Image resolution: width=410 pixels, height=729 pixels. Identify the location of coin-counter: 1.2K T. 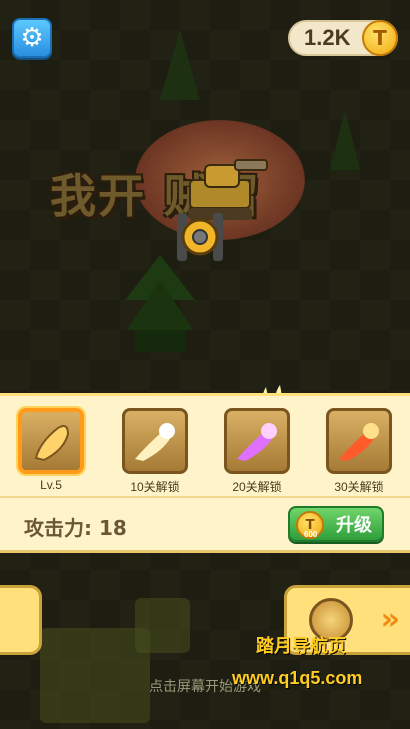
(343, 38).